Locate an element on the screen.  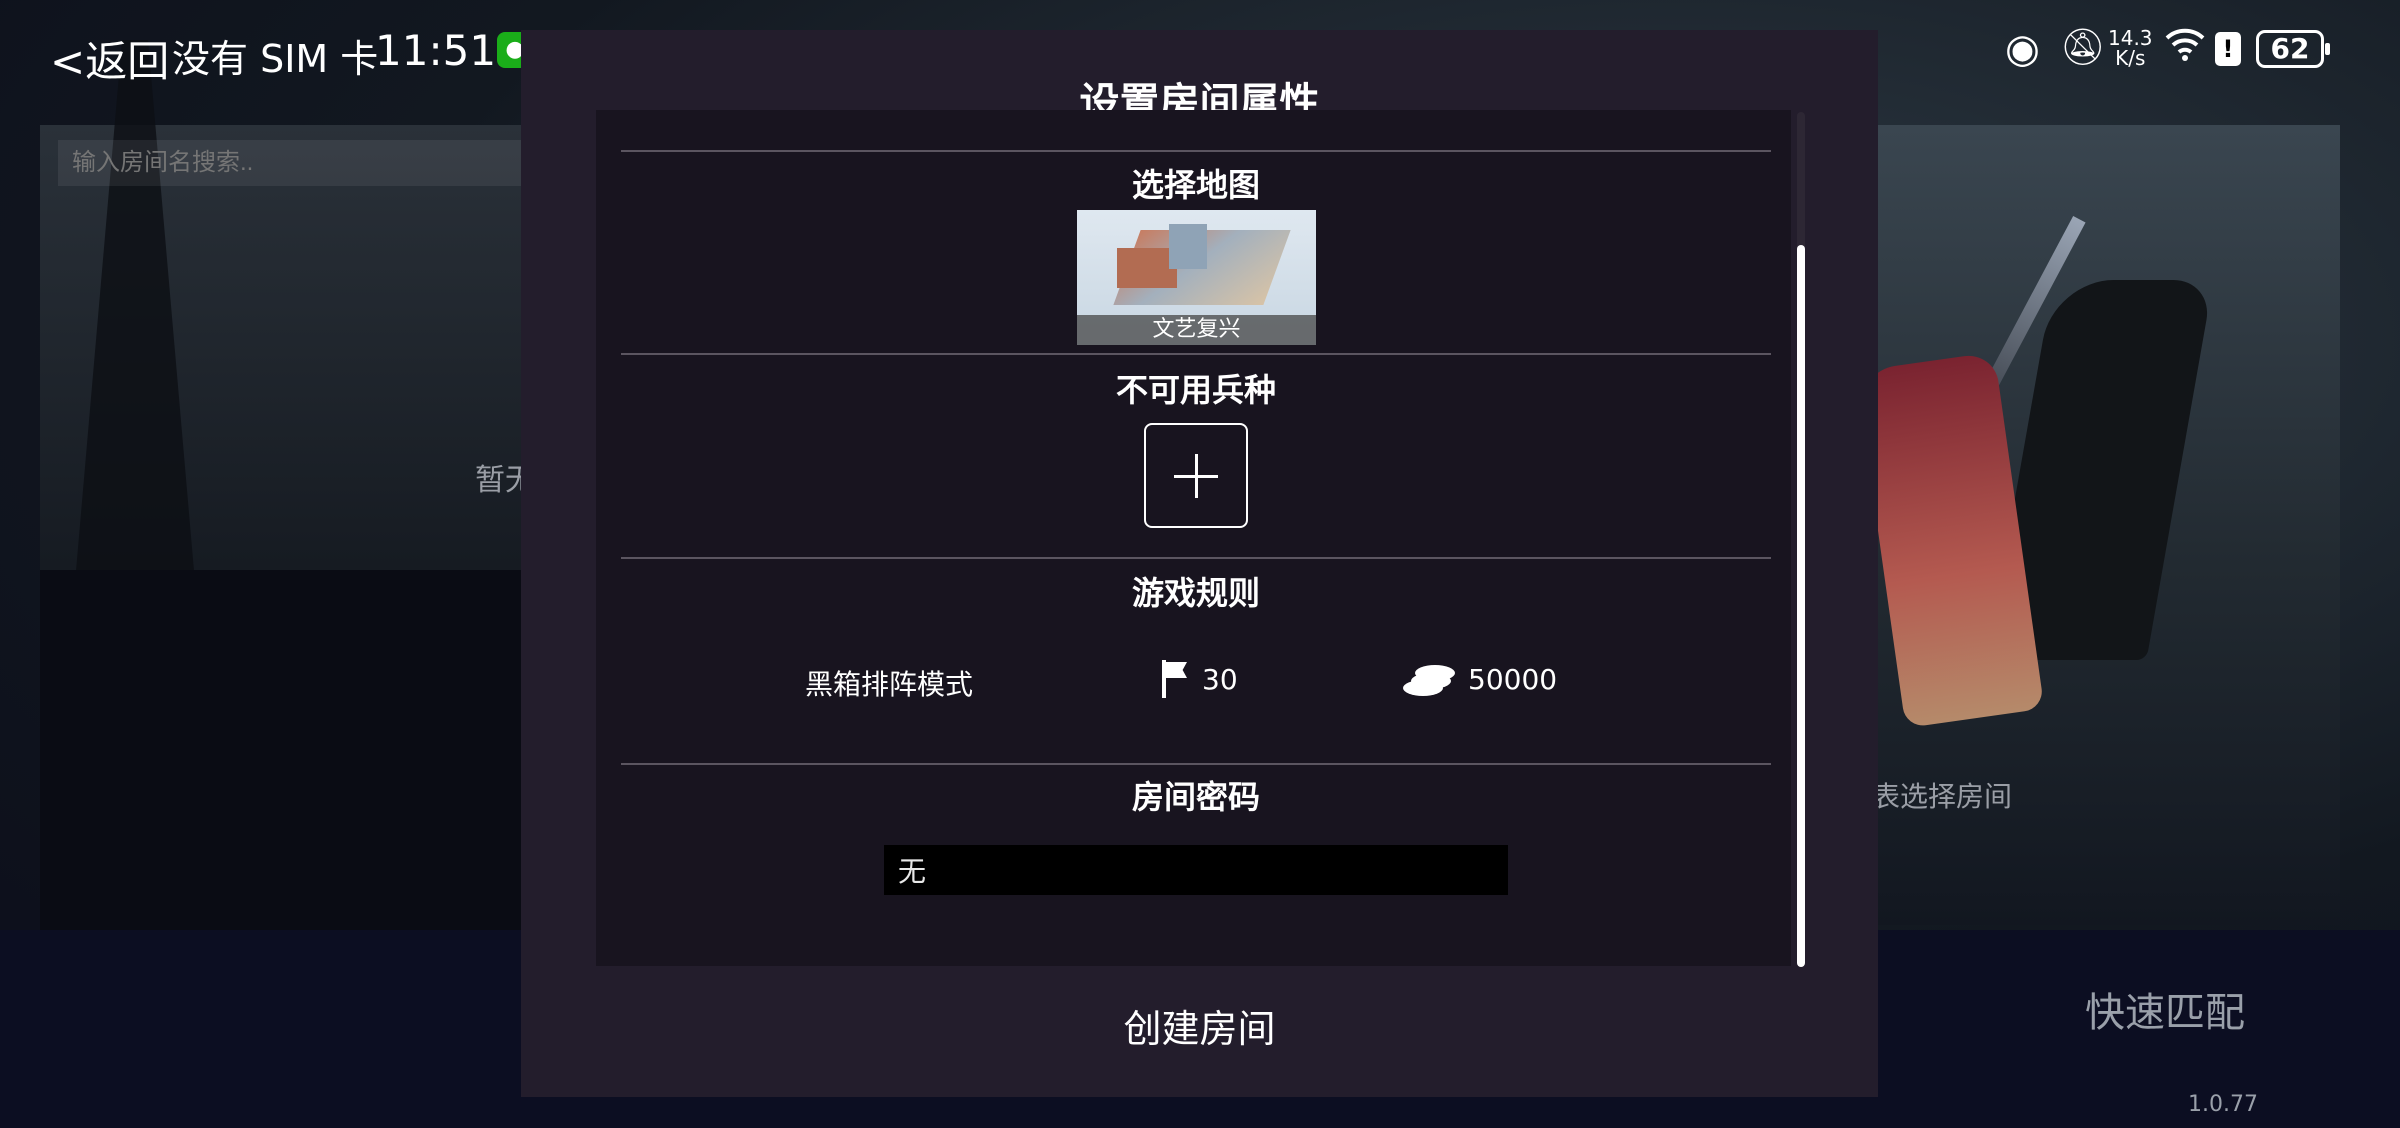
bell-off-icon: 🔕︎ is located at coordinates (2083, 47).